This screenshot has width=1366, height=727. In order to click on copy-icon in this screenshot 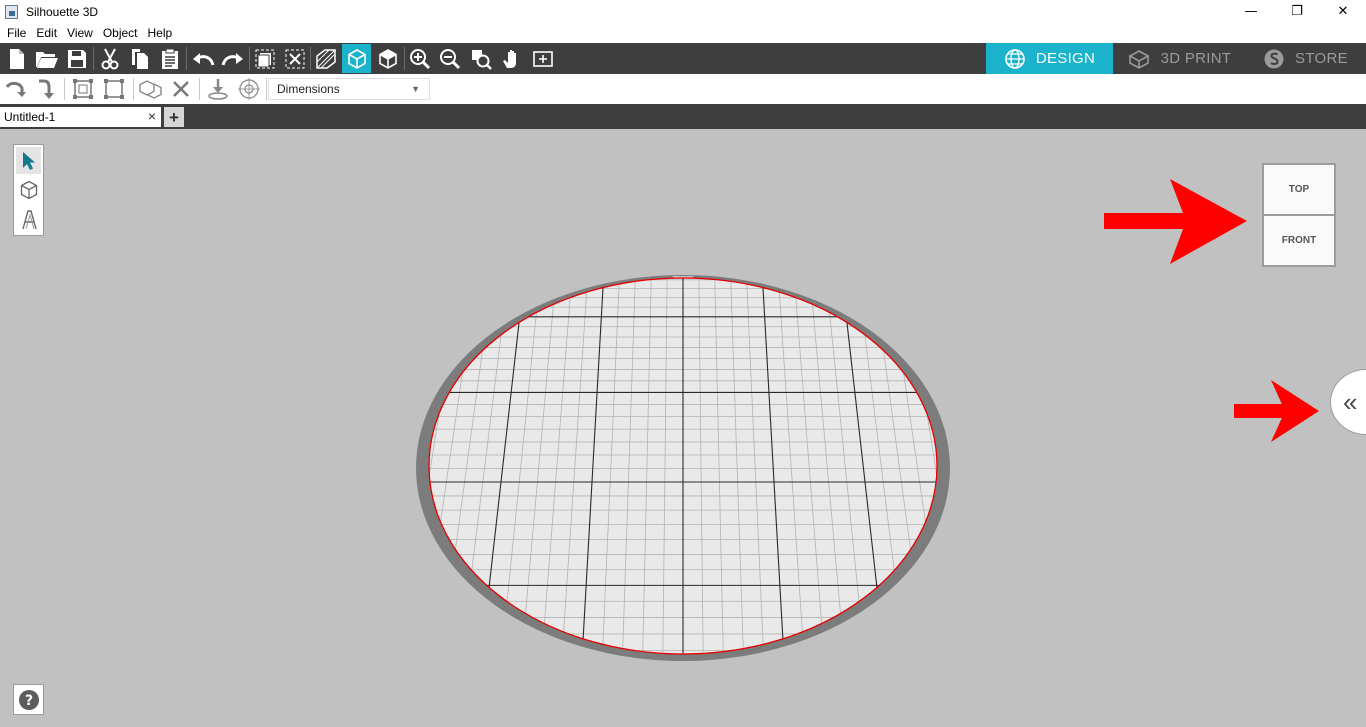, I will do `click(139, 58)`.